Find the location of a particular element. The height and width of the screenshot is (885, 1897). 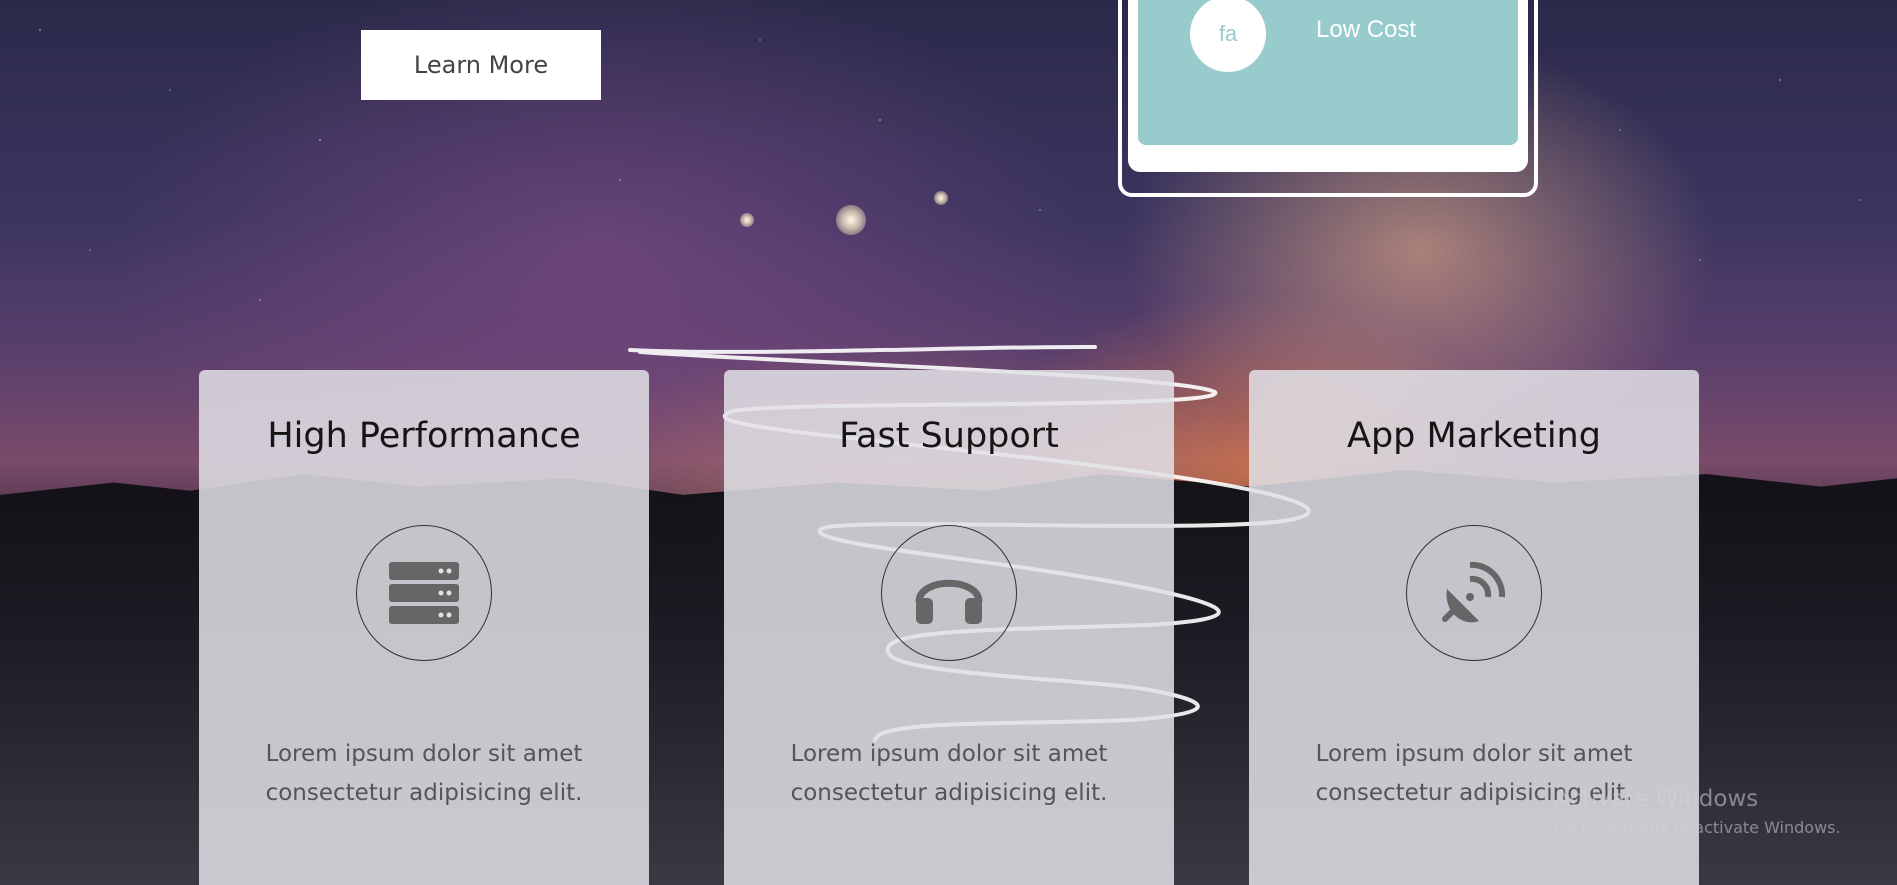

watermark-subtitle: Go to Settings to activate Windows. is located at coordinates (1697, 827).